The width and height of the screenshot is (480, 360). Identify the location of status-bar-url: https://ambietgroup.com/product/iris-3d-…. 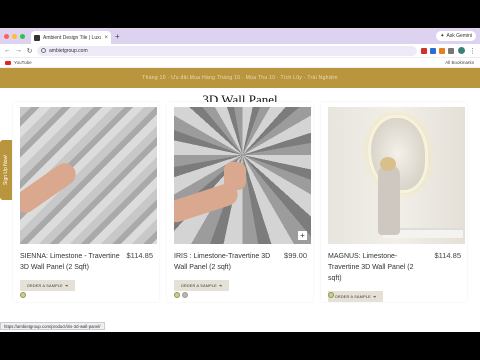
(52, 326).